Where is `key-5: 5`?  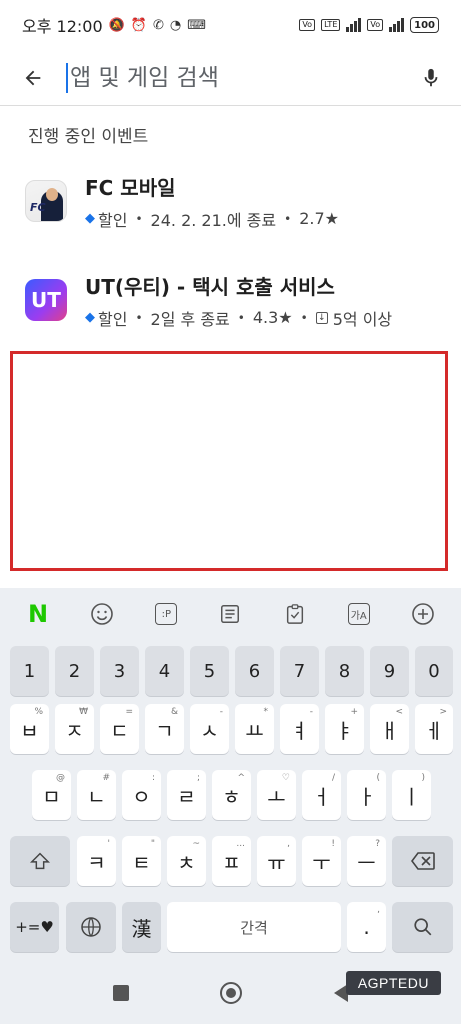
key-5: 5 is located at coordinates (209, 671).